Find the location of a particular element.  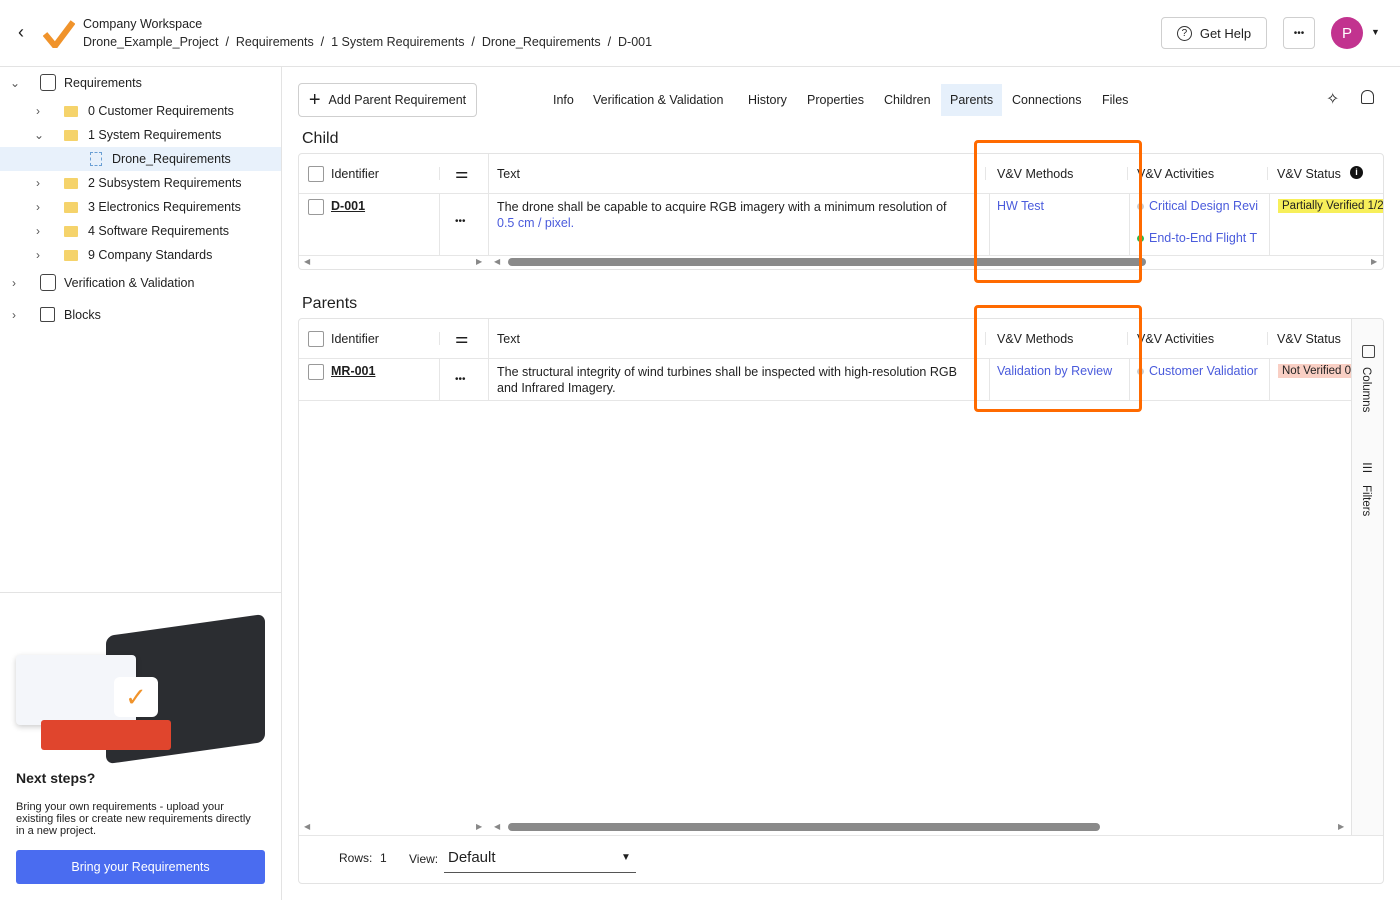

tree-label: 0 Customer Requirements is located at coordinates (161, 111).